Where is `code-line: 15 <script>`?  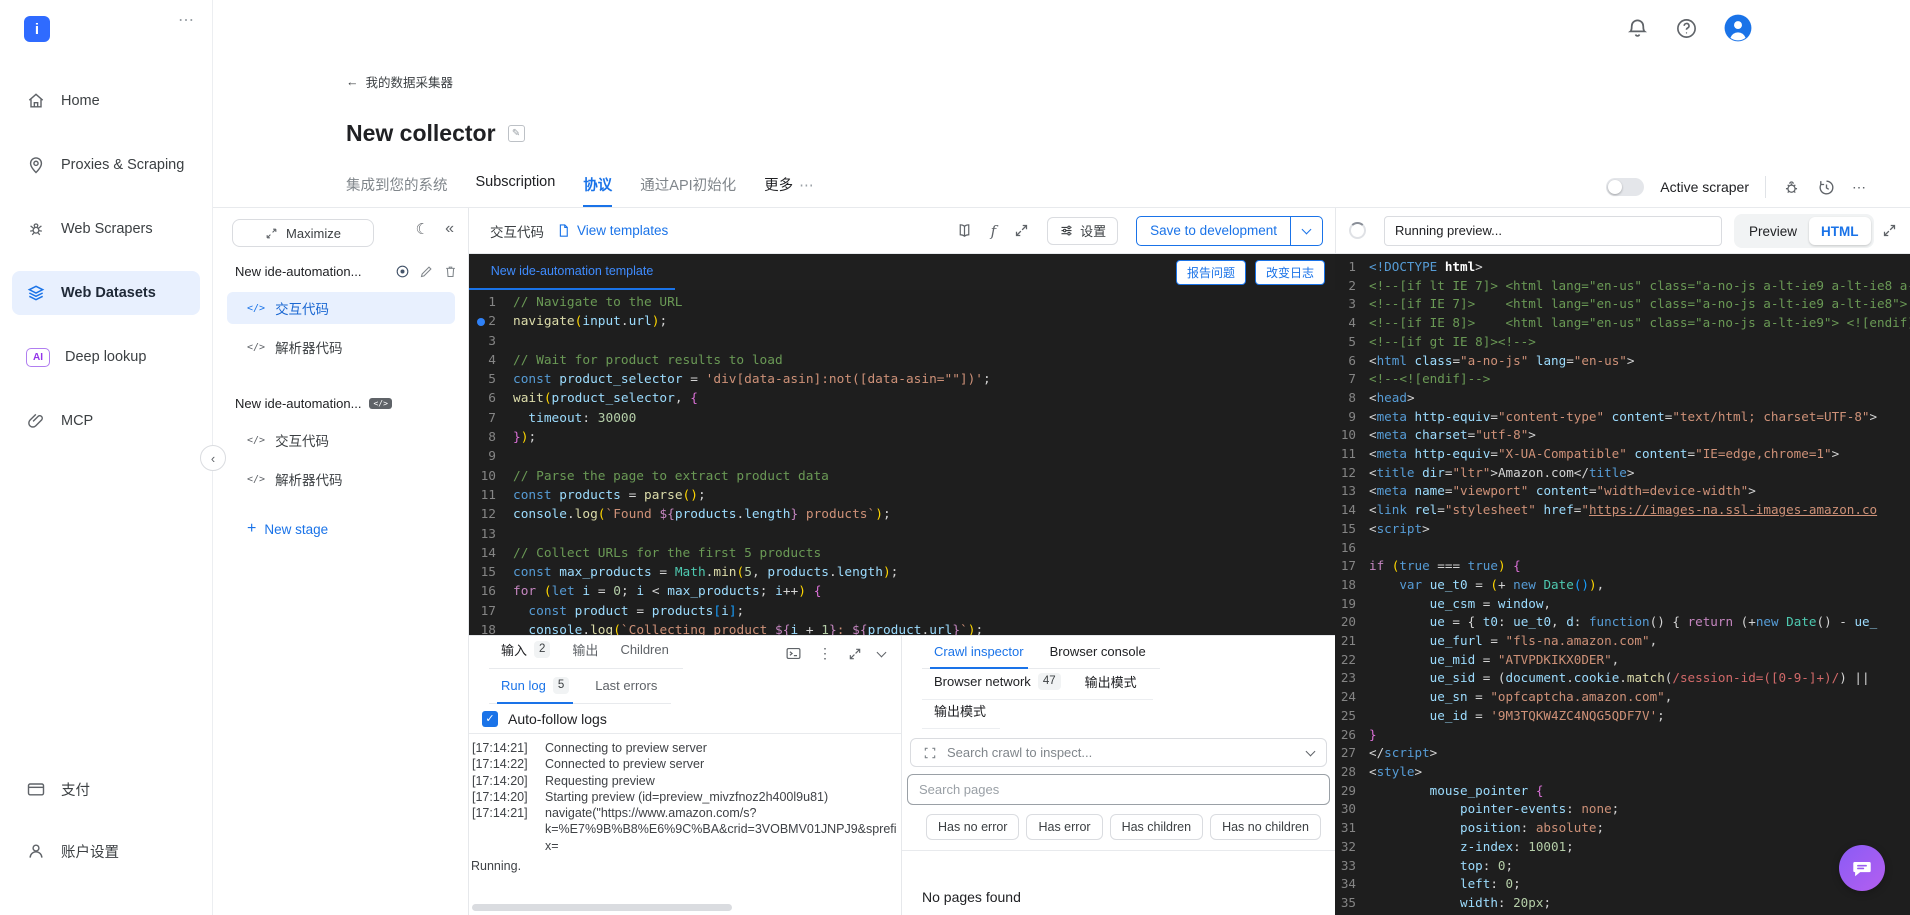
code-line: 15 <script> is located at coordinates (1622, 529).